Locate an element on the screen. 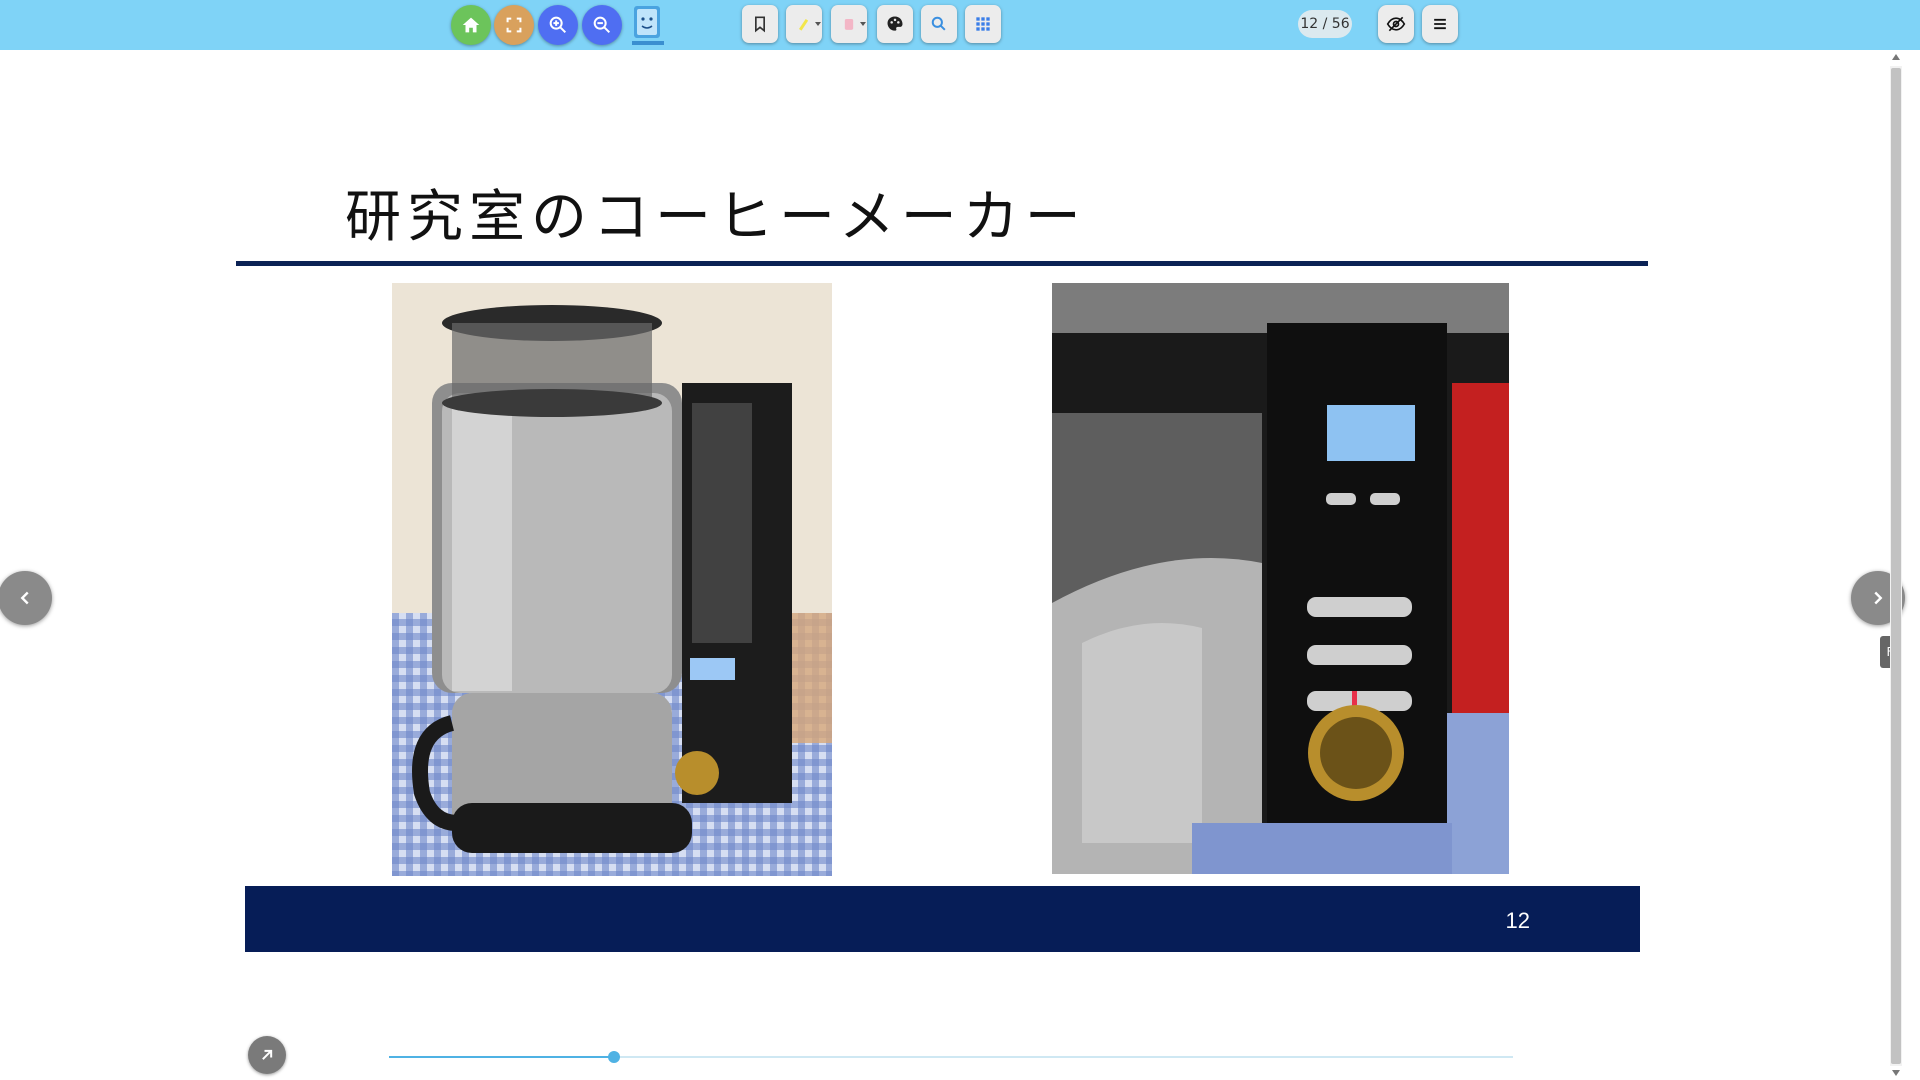  arrow-up-right-icon is located at coordinates (267, 1054).